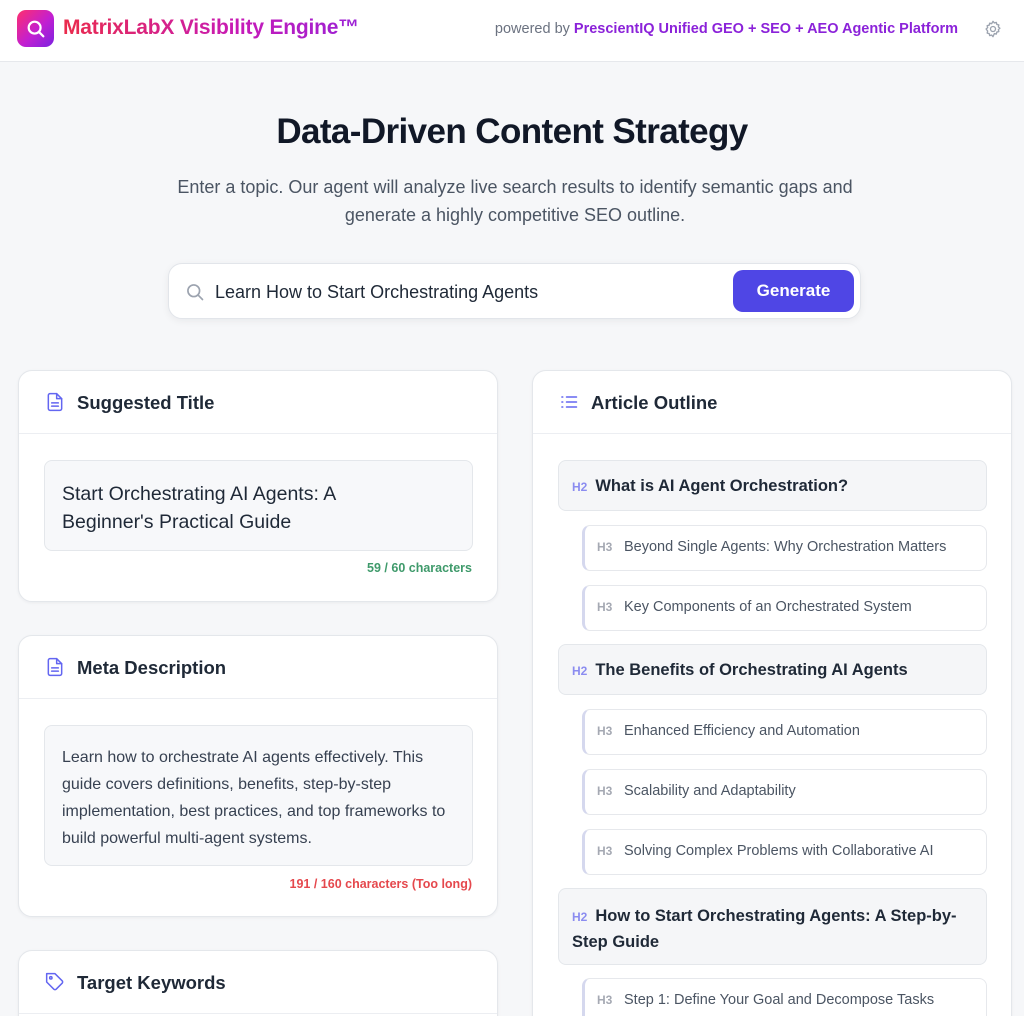 This screenshot has width=1024, height=1016. I want to click on outline-h3-item: H3 Enhanced Efficiency and Automation, so click(784, 732).